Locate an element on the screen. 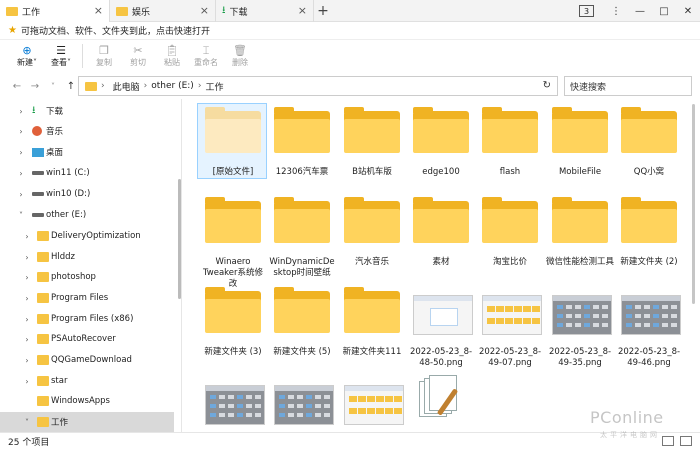 The height and width of the screenshot is (450, 700). forward-button: → is located at coordinates (35, 86).